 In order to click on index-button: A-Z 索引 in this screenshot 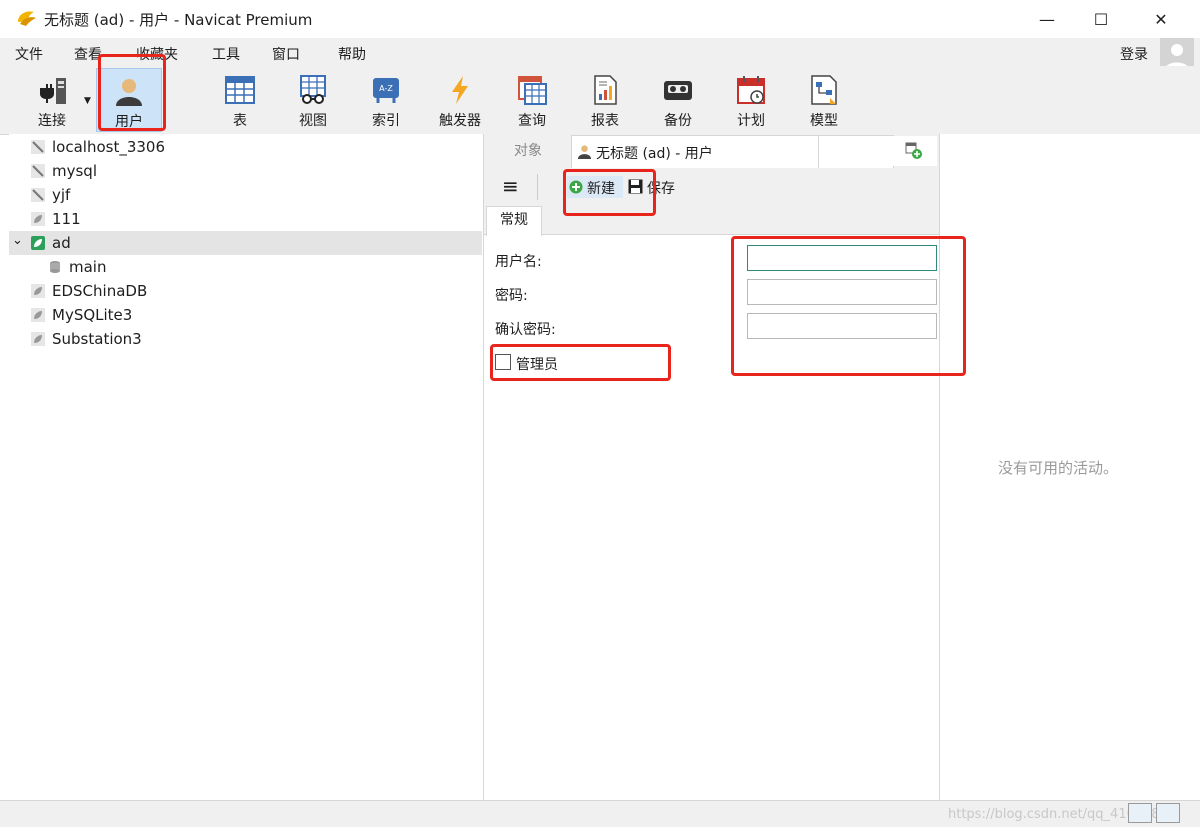, I will do `click(386, 99)`.